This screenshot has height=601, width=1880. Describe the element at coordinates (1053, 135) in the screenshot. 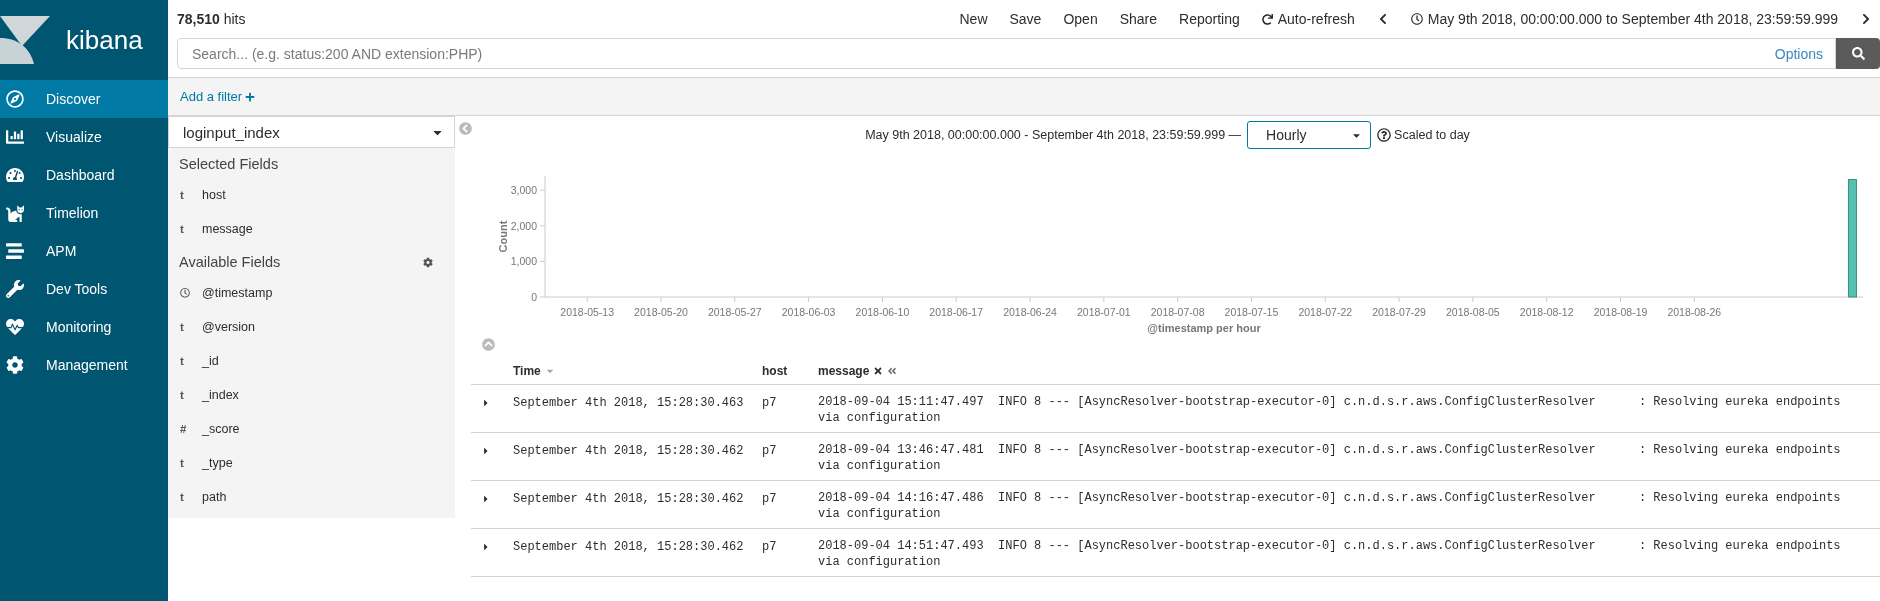

I see `time-range-text: May 9th 2018, 00:00:00.000 - September 4th 2018, 23:59:59.999 —` at that location.